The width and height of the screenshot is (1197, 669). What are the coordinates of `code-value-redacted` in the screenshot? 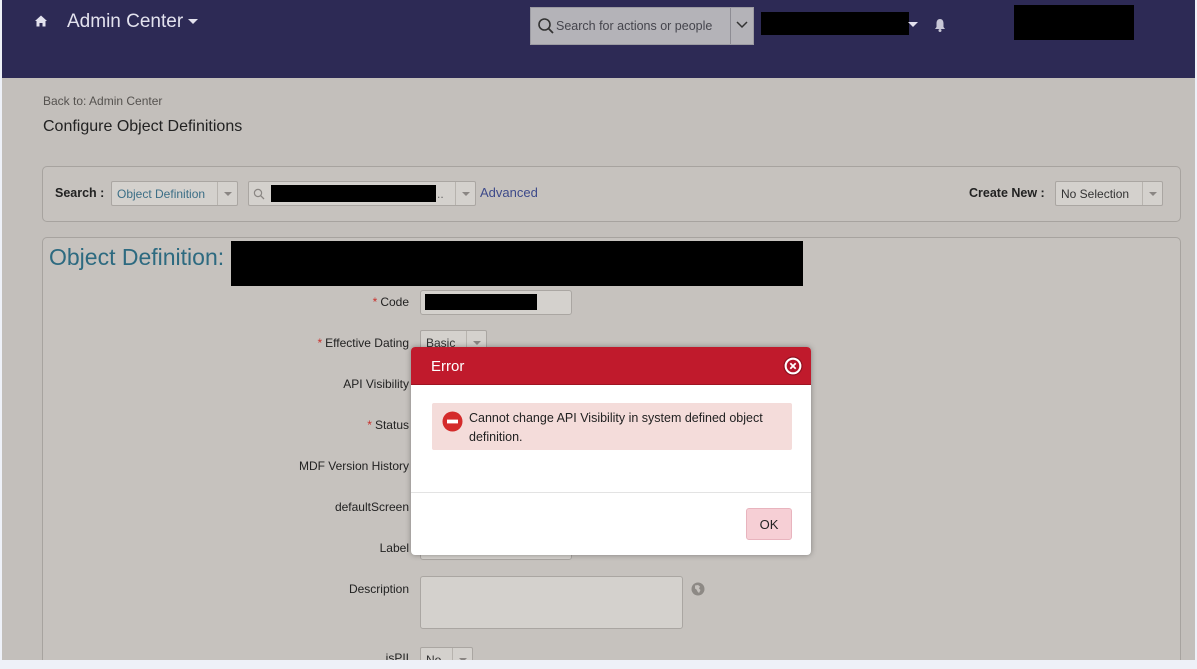 It's located at (481, 302).